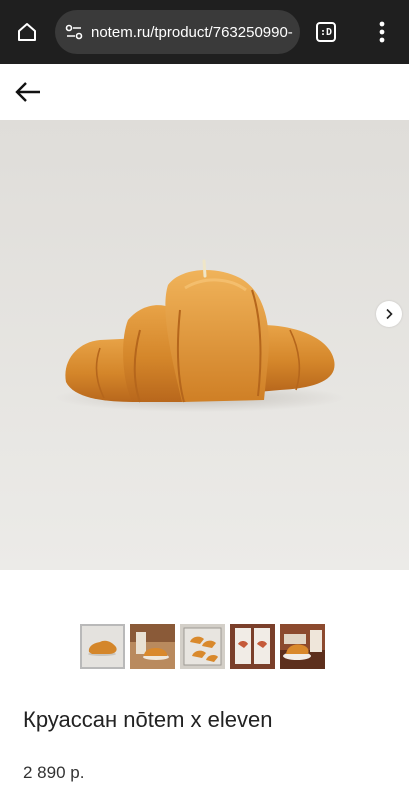  I want to click on chevron-right-icon, so click(389, 314).